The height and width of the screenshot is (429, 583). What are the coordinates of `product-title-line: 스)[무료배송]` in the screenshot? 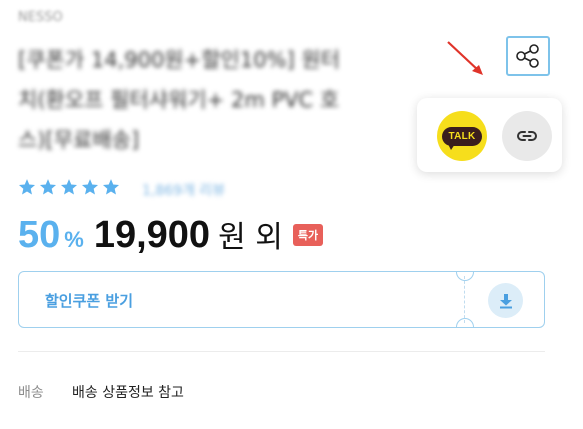 It's located at (79, 140).